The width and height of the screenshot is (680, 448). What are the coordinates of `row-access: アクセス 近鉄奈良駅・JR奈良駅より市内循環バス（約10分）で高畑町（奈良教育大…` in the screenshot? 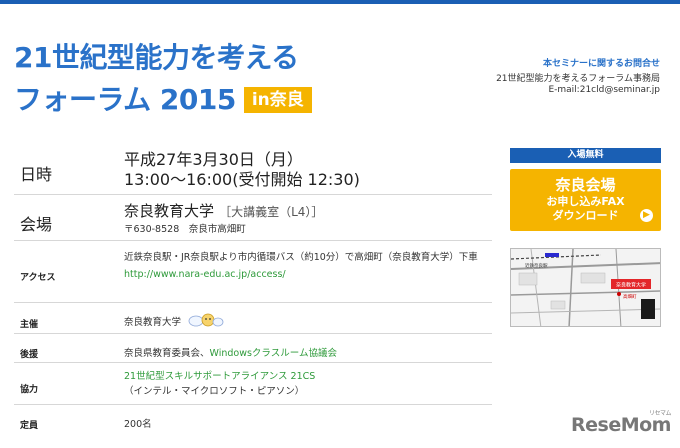 It's located at (253, 271).